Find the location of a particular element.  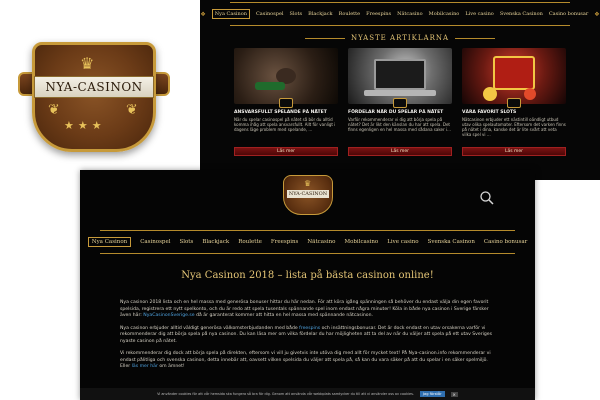

article-image-slots is located at coordinates (514, 76).